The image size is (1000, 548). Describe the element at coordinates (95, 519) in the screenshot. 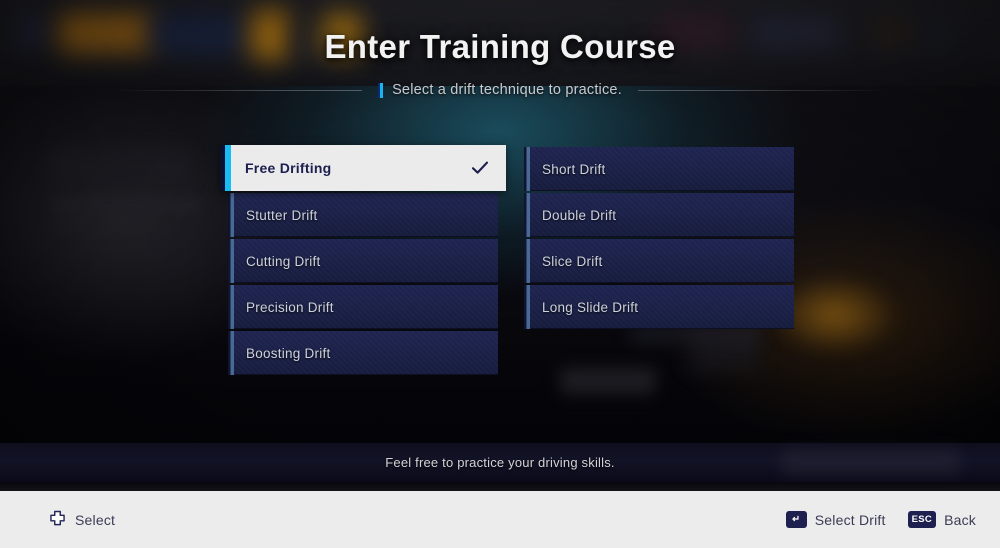

I see `hint-label: Select` at that location.